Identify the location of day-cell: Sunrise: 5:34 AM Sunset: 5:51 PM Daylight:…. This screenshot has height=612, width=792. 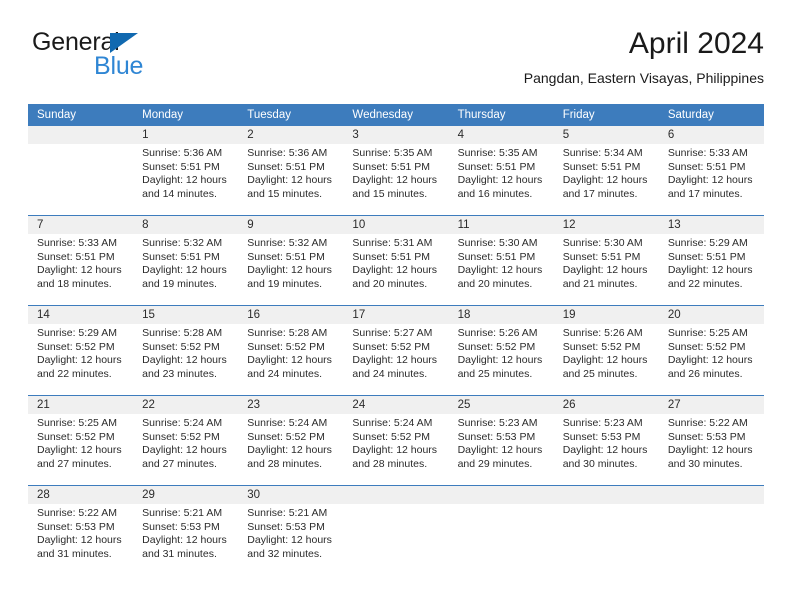
(606, 179).